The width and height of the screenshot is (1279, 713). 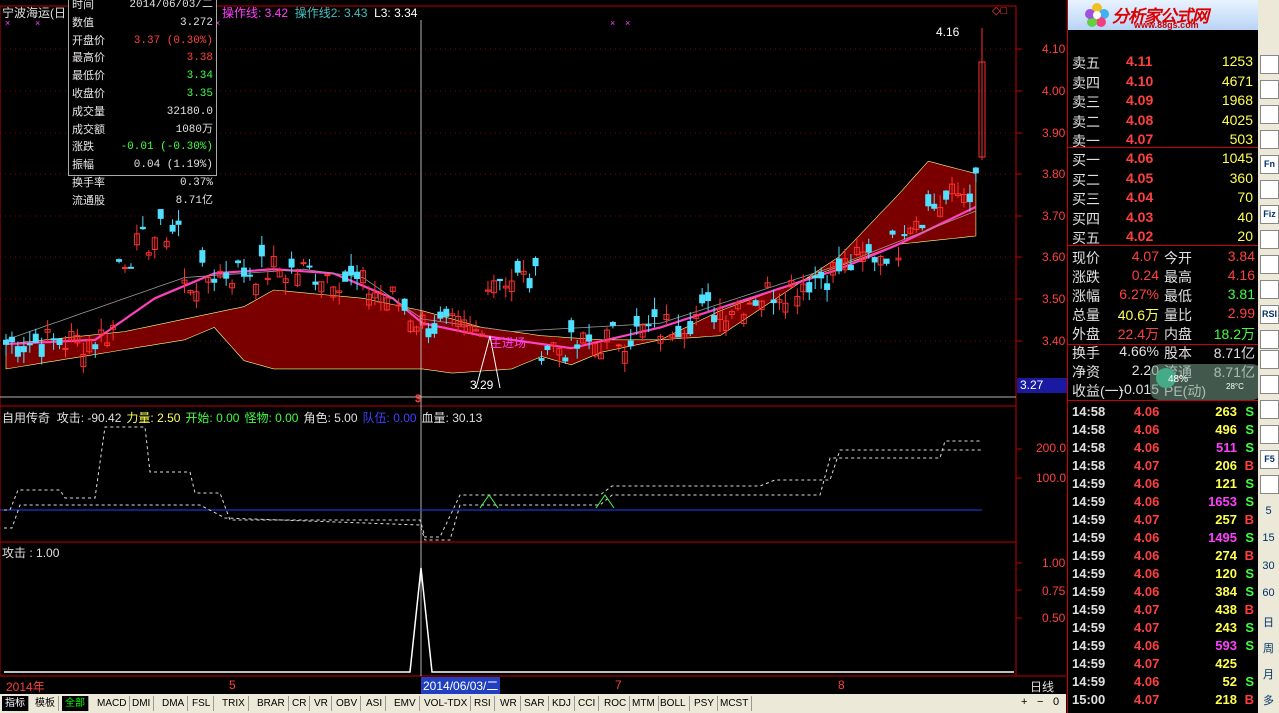 I want to click on tick-row: 14:59 4.06 120 S, so click(x=1163, y=575).